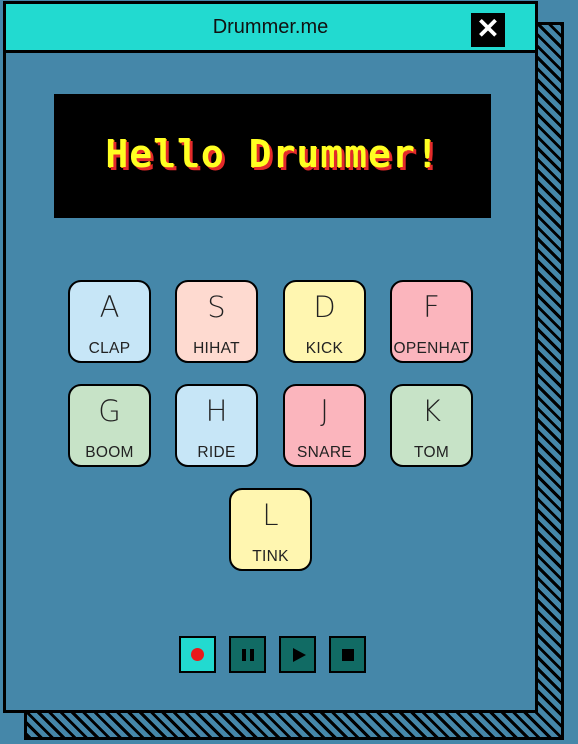  I want to click on drum-pad-tom: K TOM, so click(431, 425).